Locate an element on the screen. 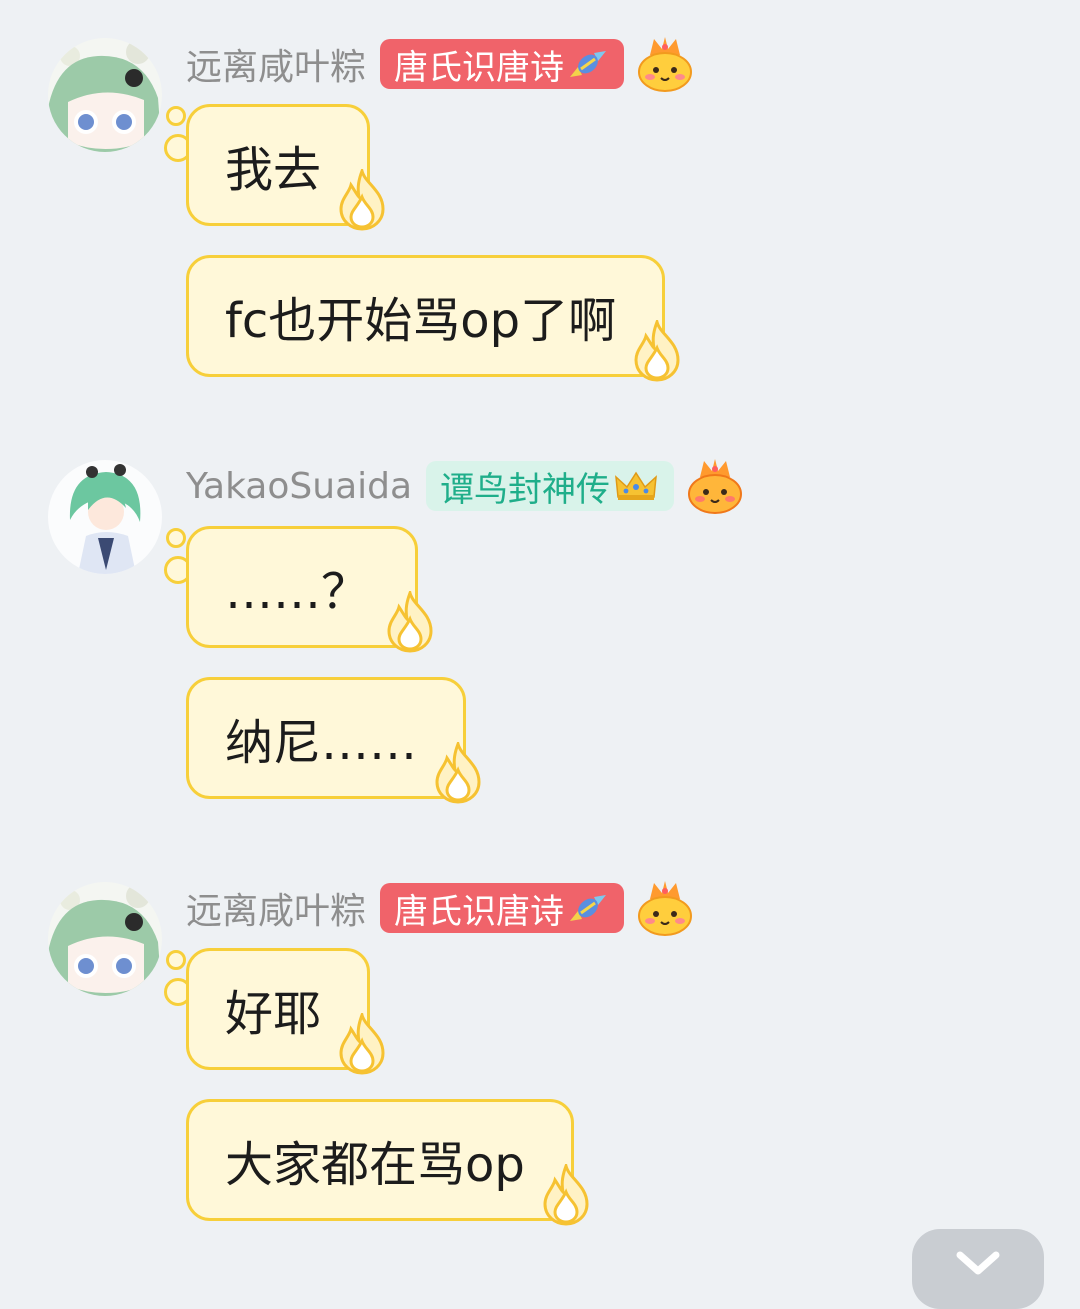  chevron-down-icon is located at coordinates (978, 1263).